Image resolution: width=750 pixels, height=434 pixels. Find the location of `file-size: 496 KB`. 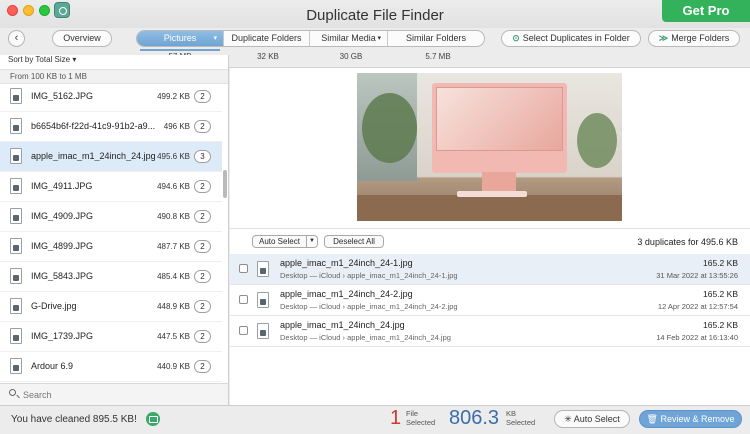

file-size: 496 KB is located at coordinates (176, 126).